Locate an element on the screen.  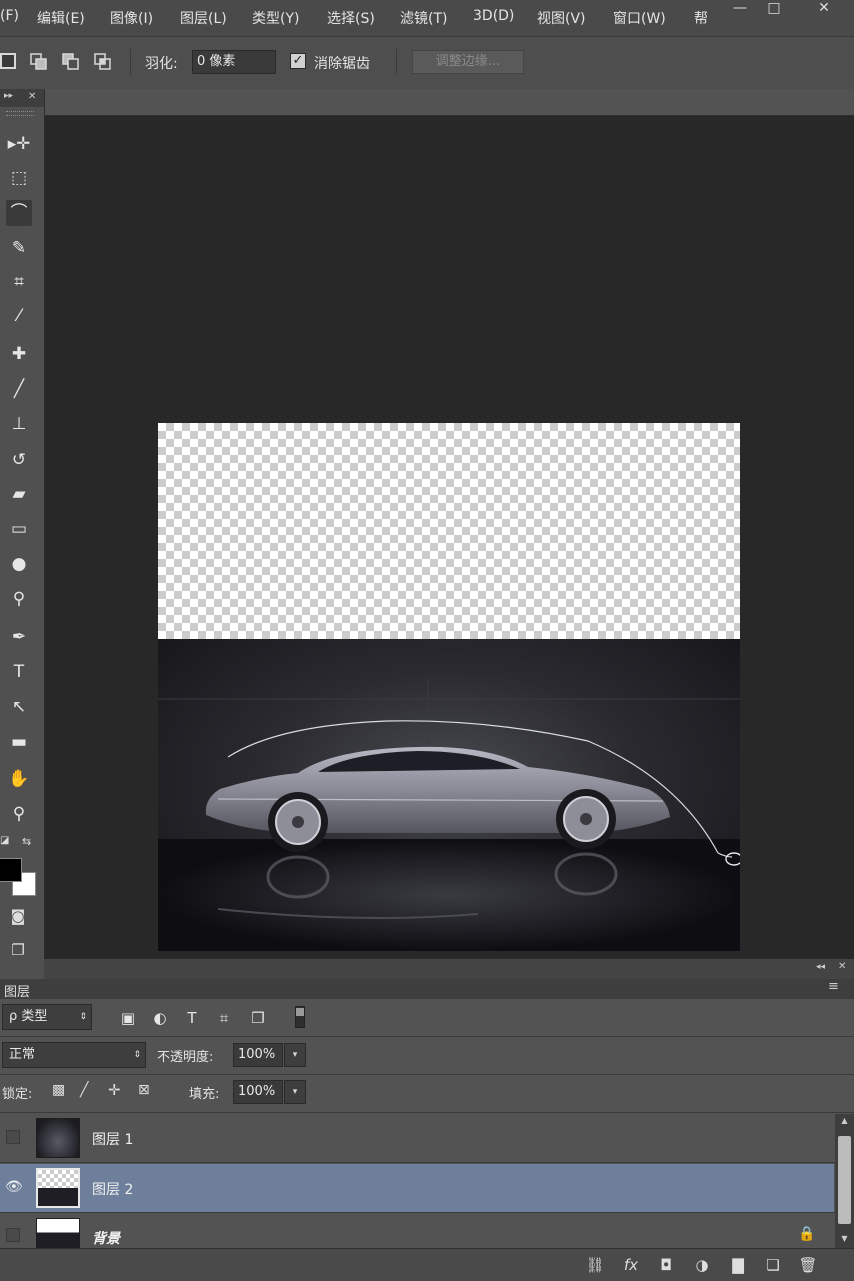
tools-panel: ▸▸ ✕ ▸✛ ⬚ ⌒ ✎ ⌗ ⁄ ✚ ╱ ⊥ ↺ ▰ ▭ ● ⚲ ✒ T ↖ ▬ ✋ ⚲ ◪ ⇆ ◙ ❐ is located at coordinates (22, 534).